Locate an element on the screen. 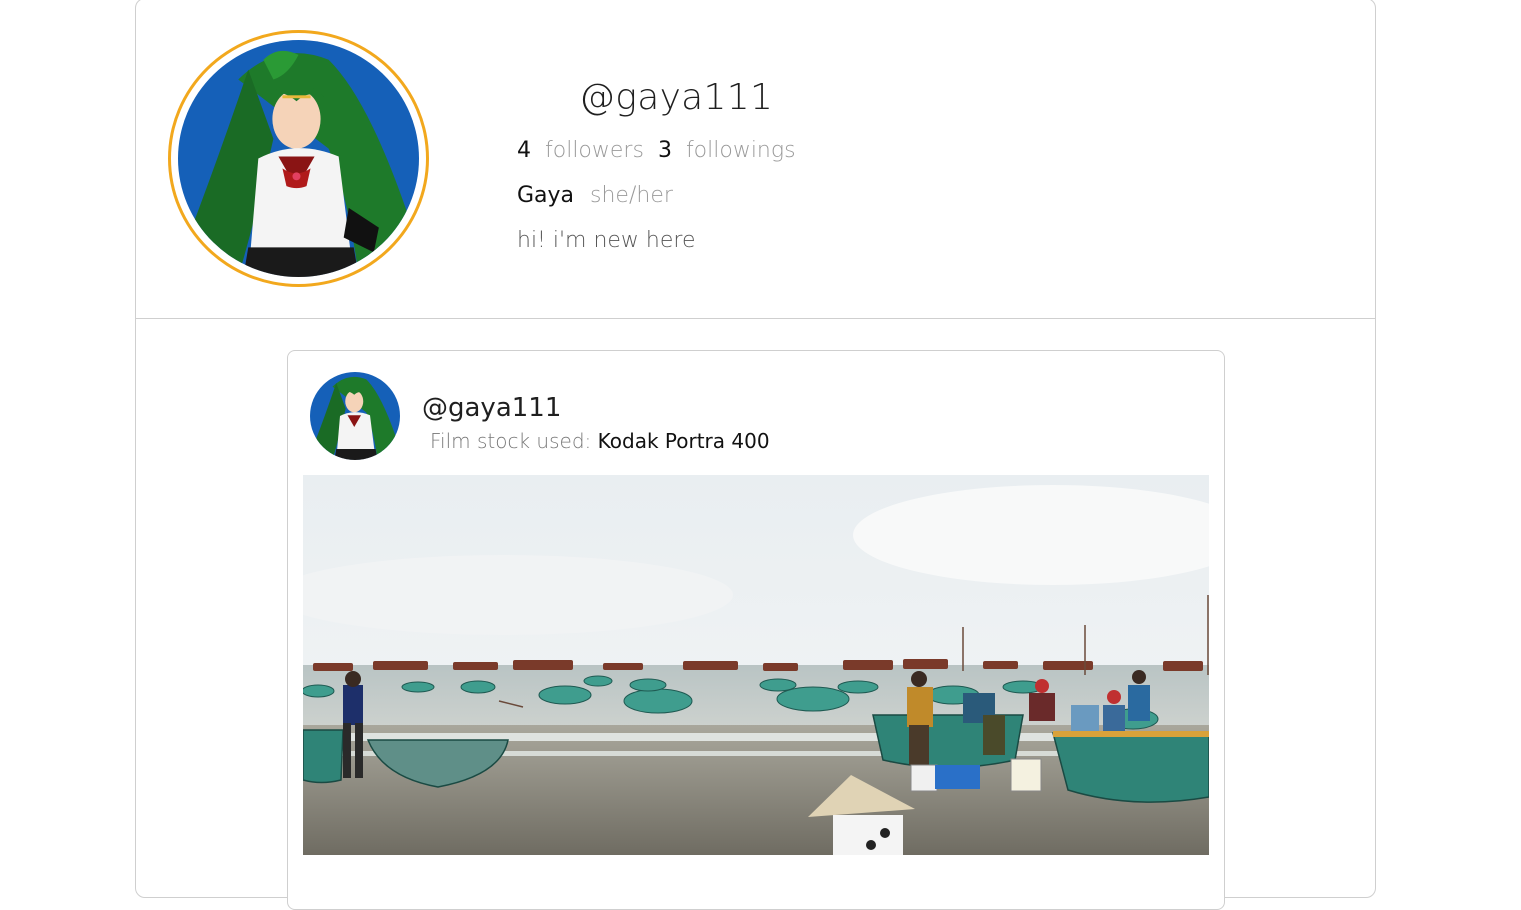 Image resolution: width=1521 pixels, height=910 pixels. profile-name-row: Gaya she/her is located at coordinates (595, 195).